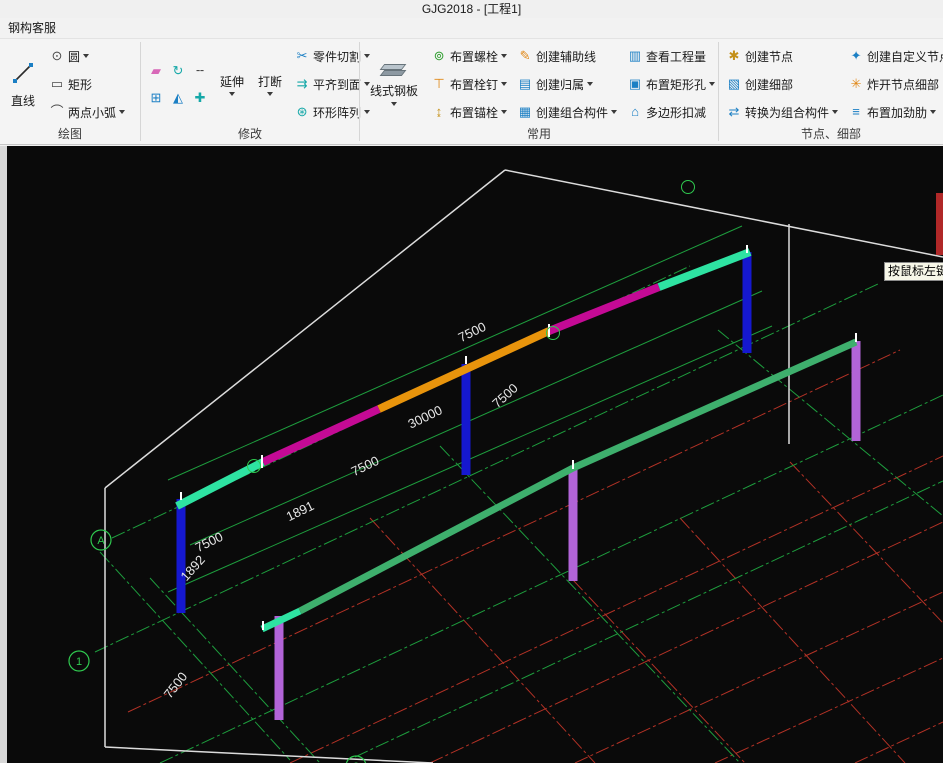 The height and width of the screenshot is (763, 943). I want to click on rotate-icon: ↻, so click(178, 70).